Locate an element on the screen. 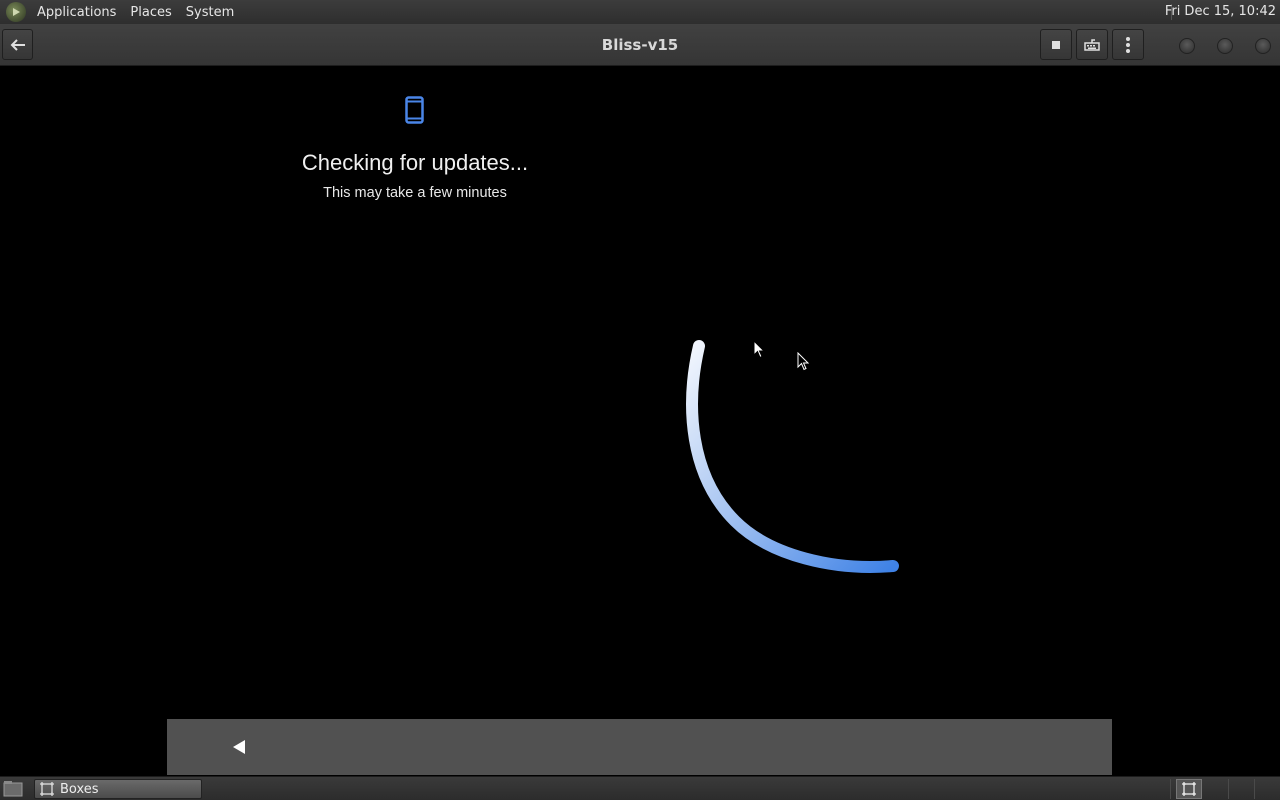 This screenshot has width=1280, height=800. minimize-button is located at coordinates (1187, 46).